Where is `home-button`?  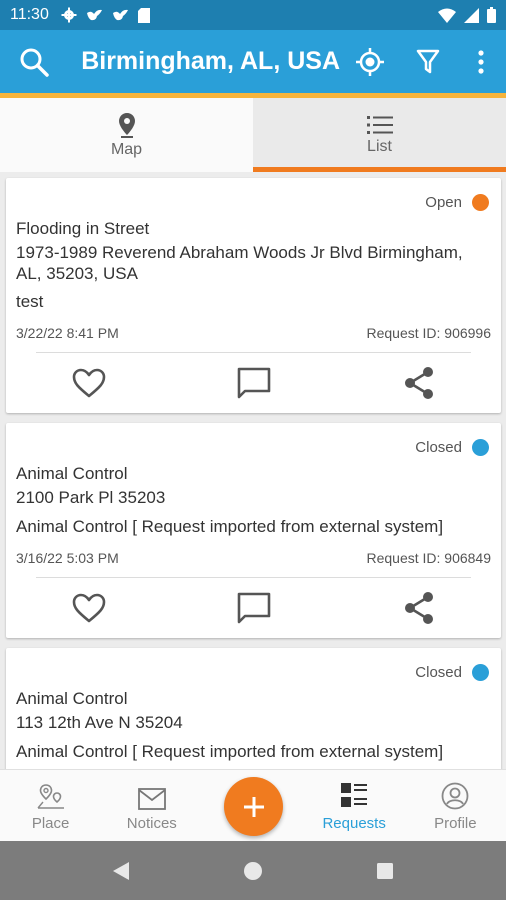 home-button is located at coordinates (253, 871).